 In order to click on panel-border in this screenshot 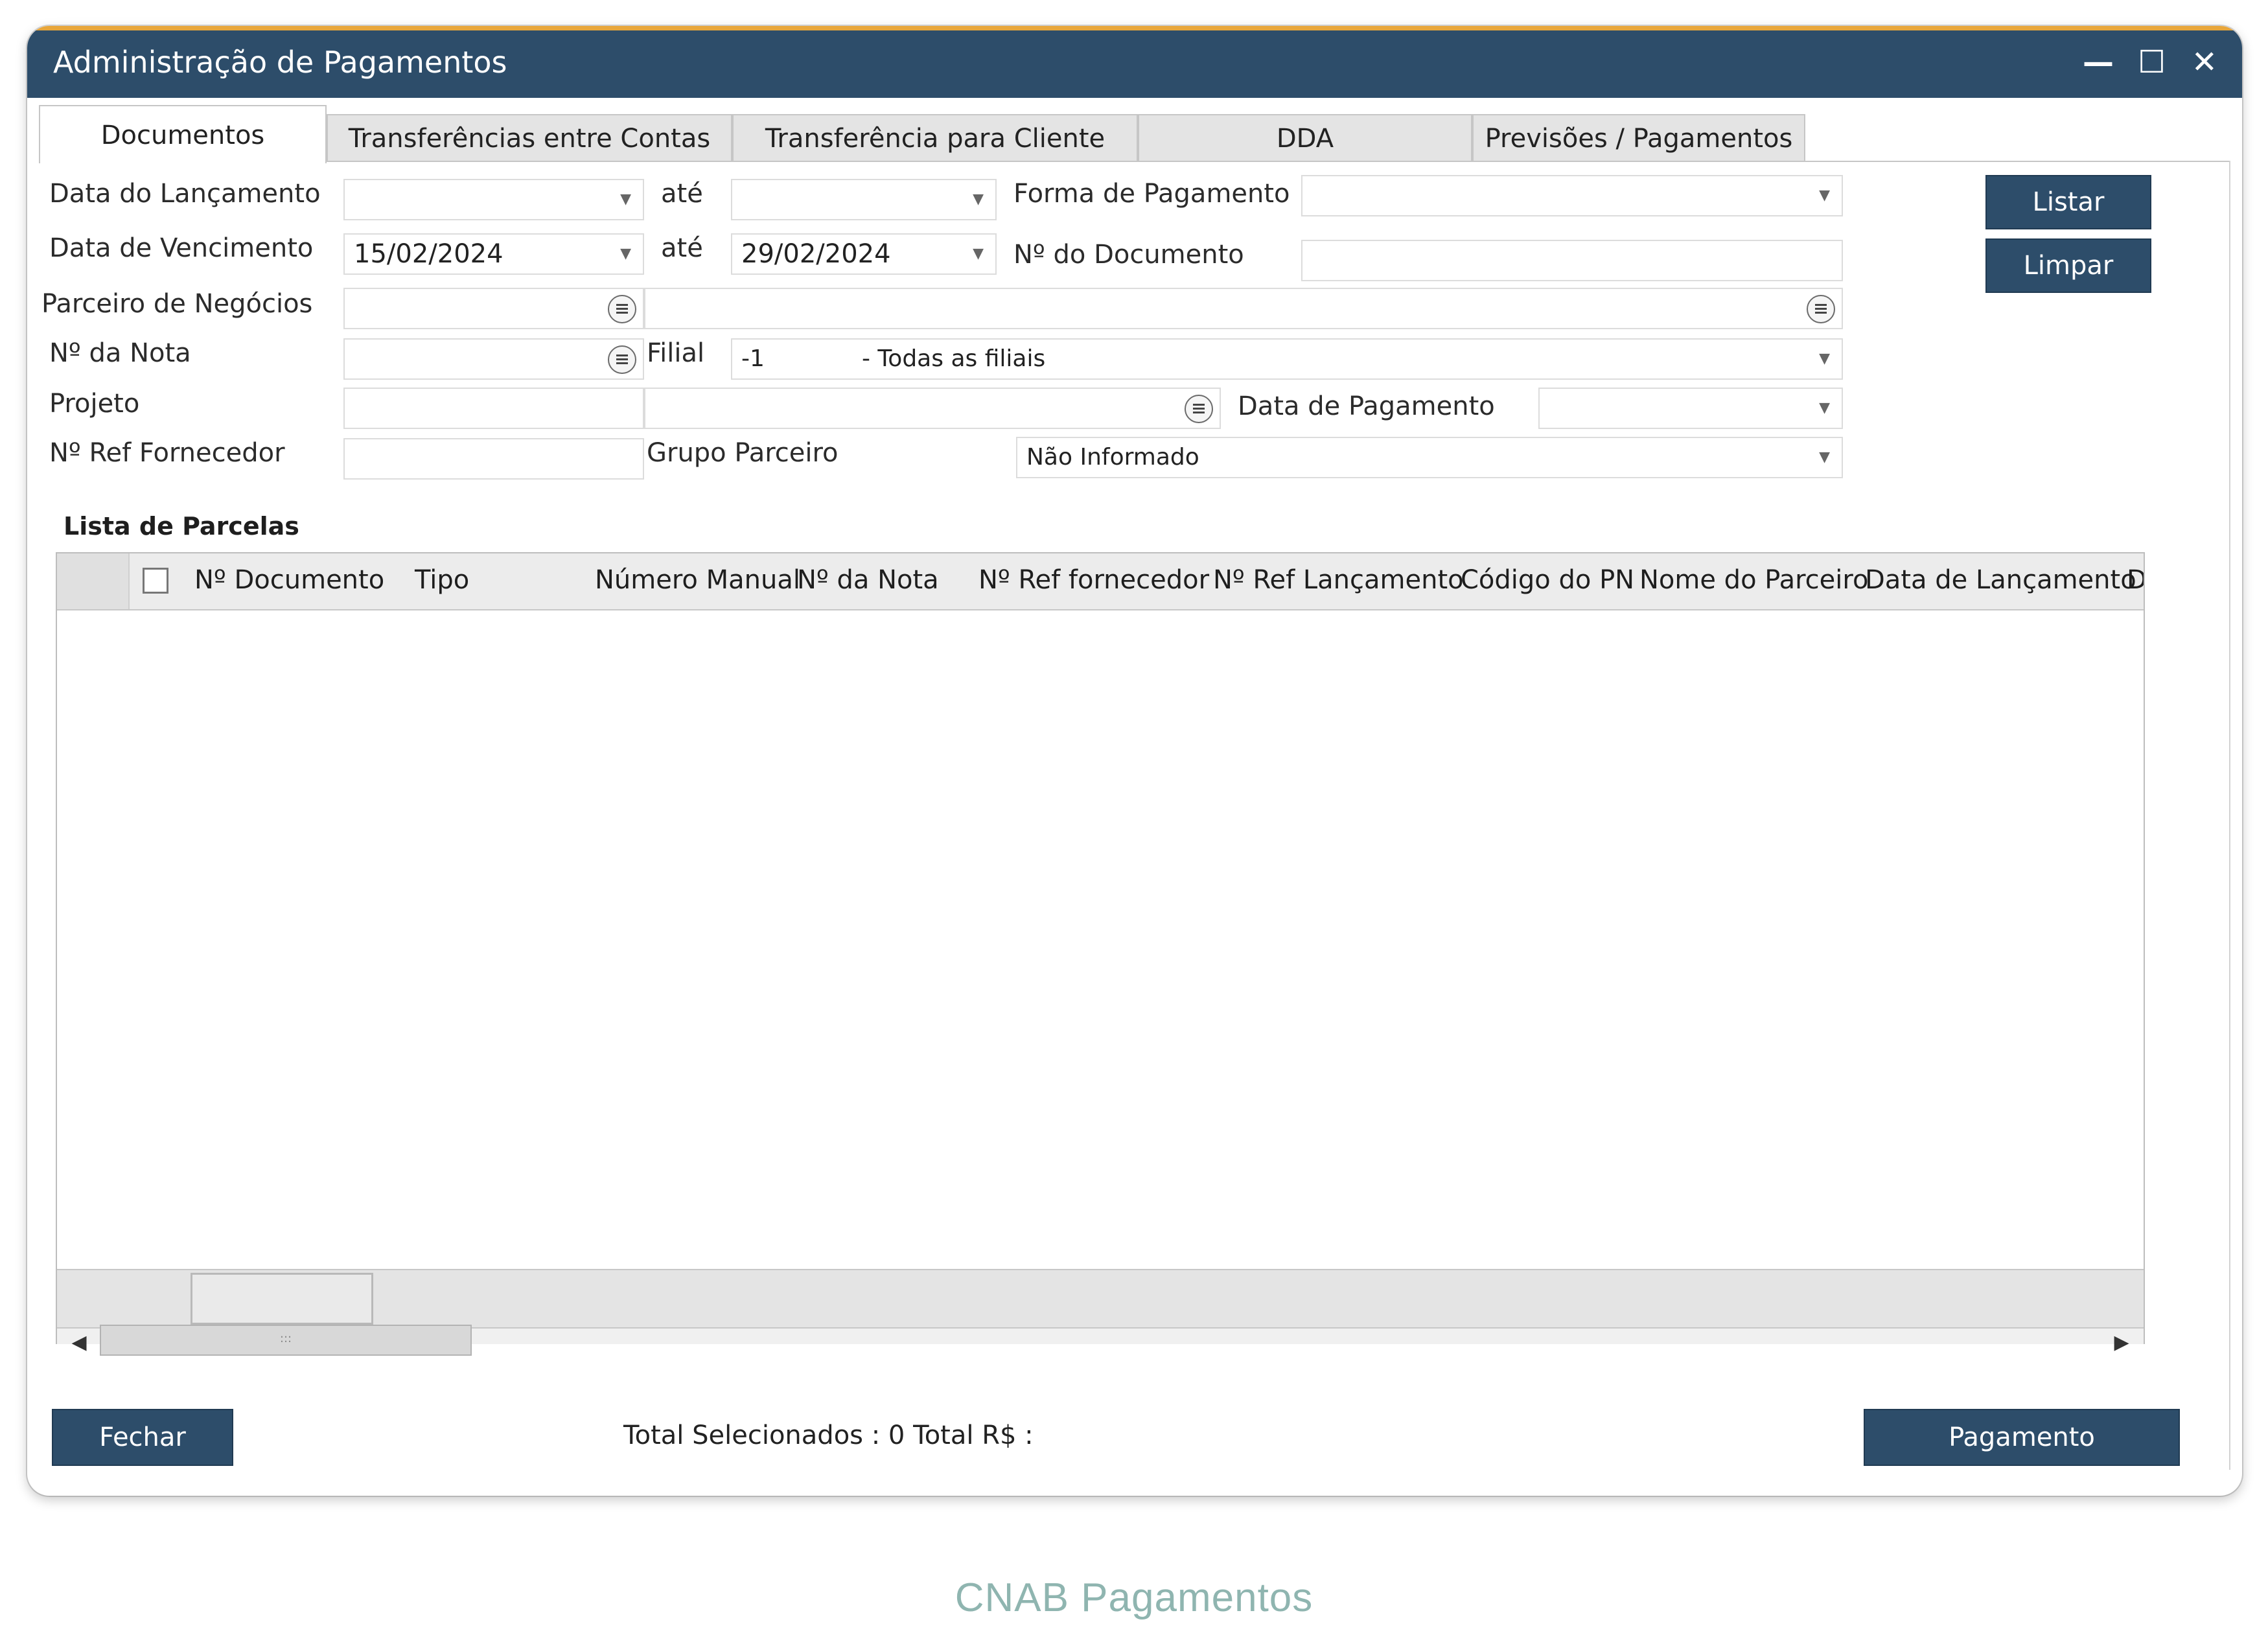, I will do `click(2229, 815)`.